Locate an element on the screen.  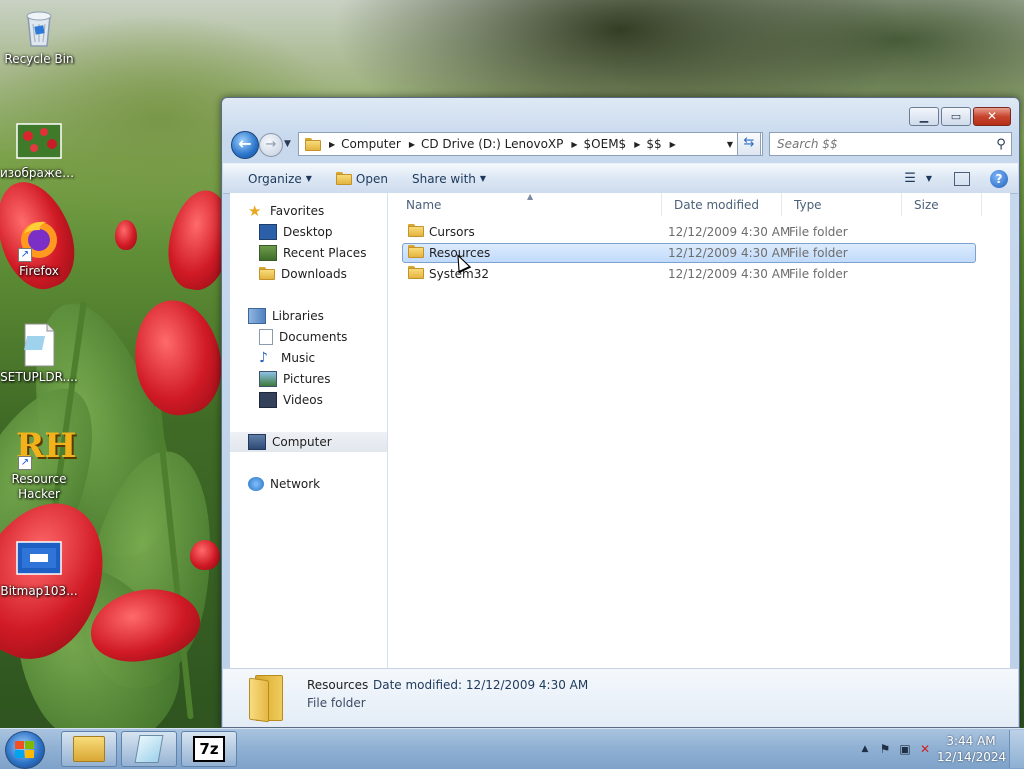
forward-button: → is located at coordinates (271, 145).